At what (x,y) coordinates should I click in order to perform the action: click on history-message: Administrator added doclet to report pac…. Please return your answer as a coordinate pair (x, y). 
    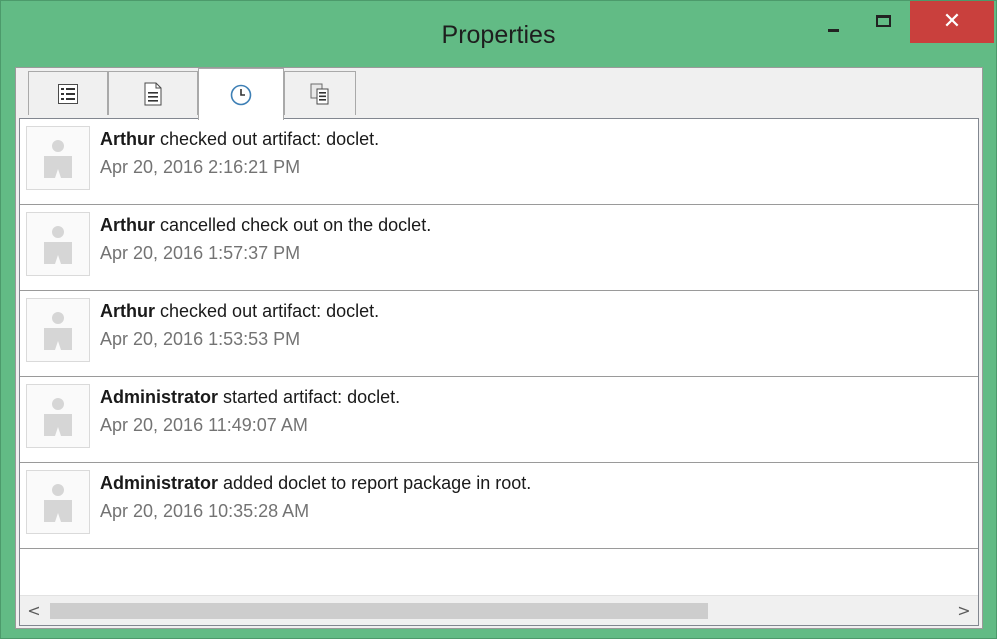
    Looking at the image, I should click on (315, 483).